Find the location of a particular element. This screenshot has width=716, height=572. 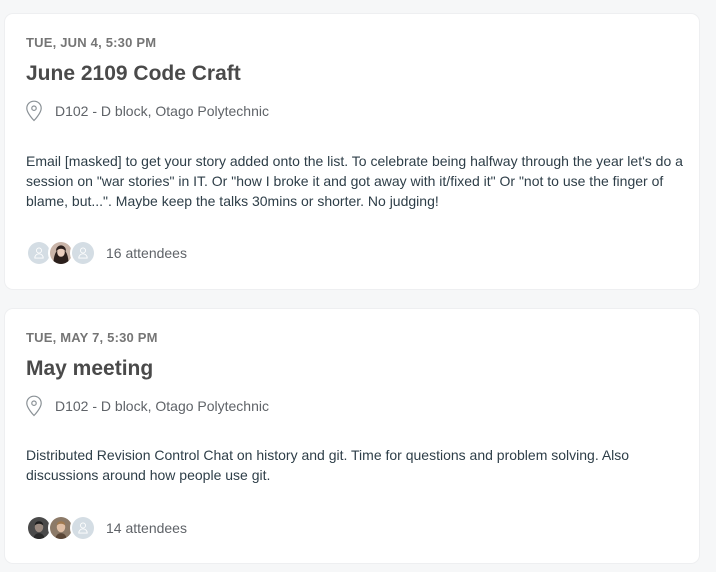

event-date: TUE, JUN 4, 5:30 PM is located at coordinates (91, 42).